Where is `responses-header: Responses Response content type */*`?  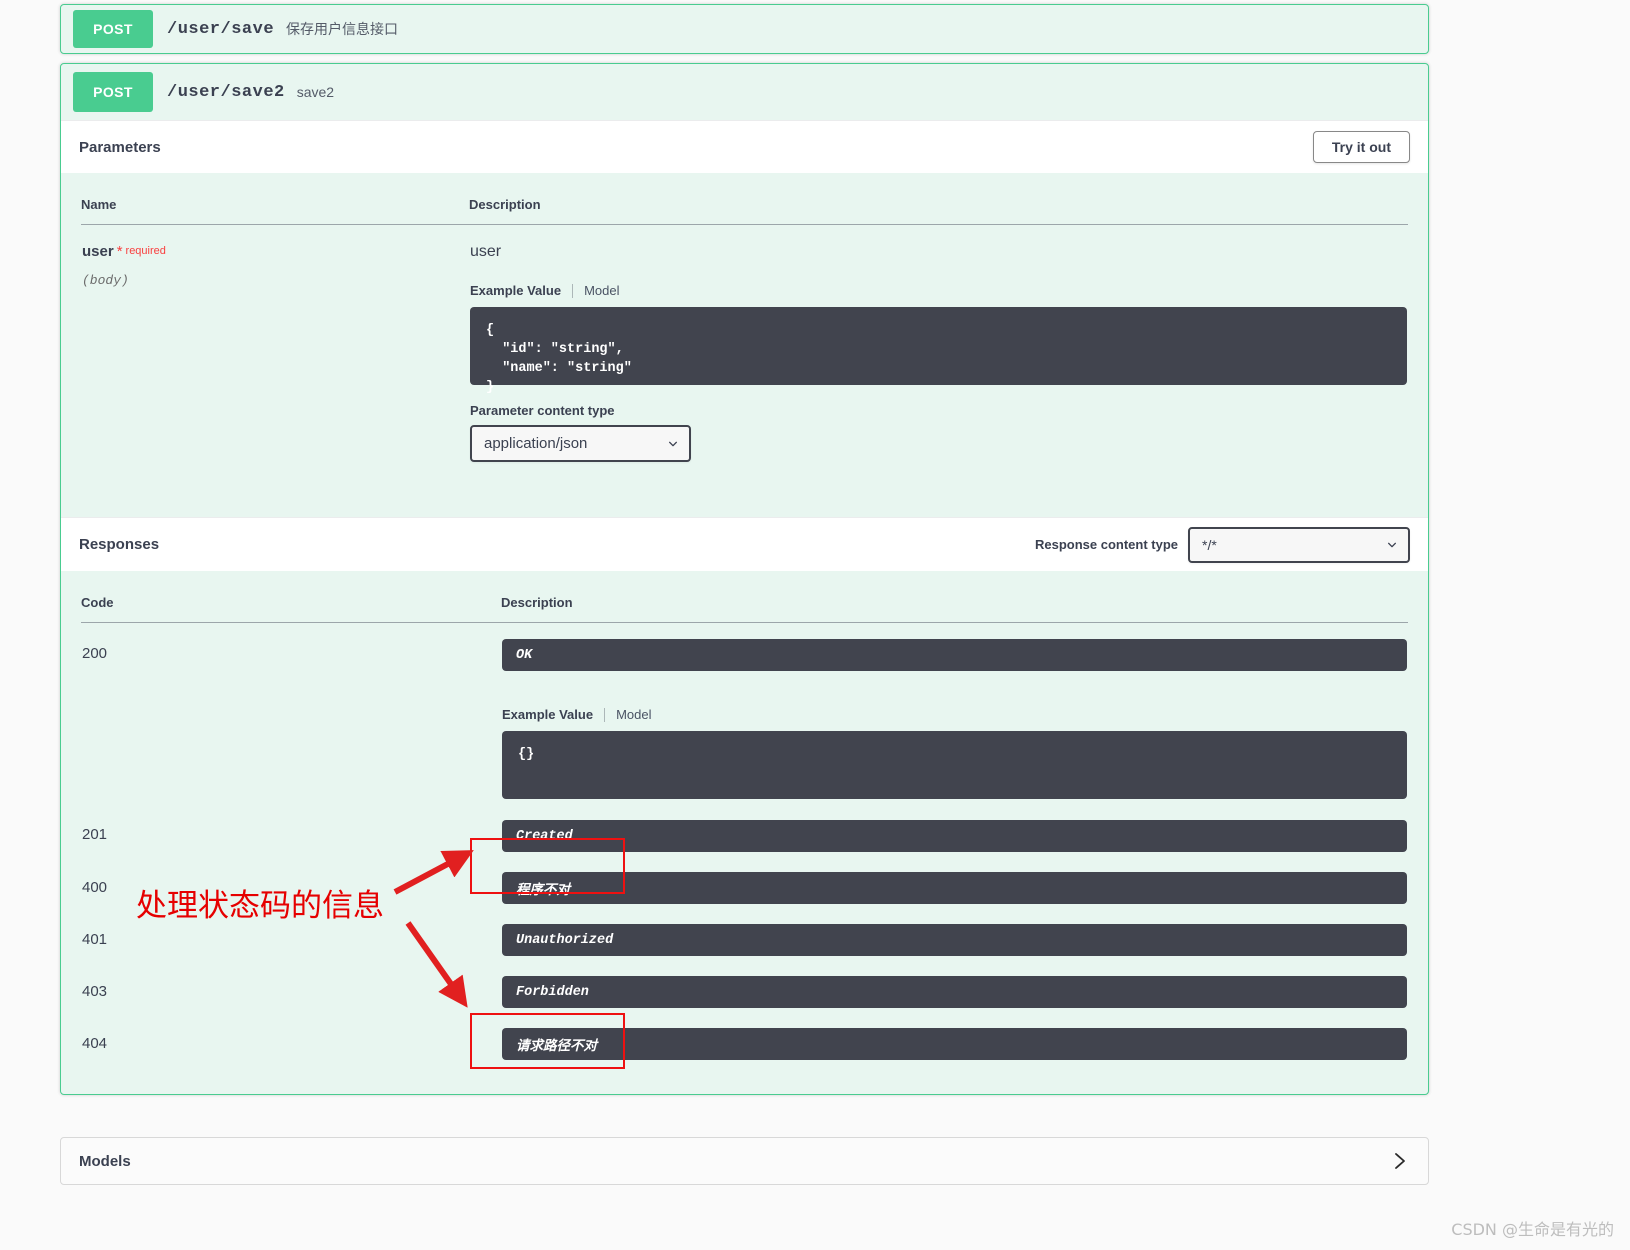
responses-header: Responses Response content type */* is located at coordinates (744, 544).